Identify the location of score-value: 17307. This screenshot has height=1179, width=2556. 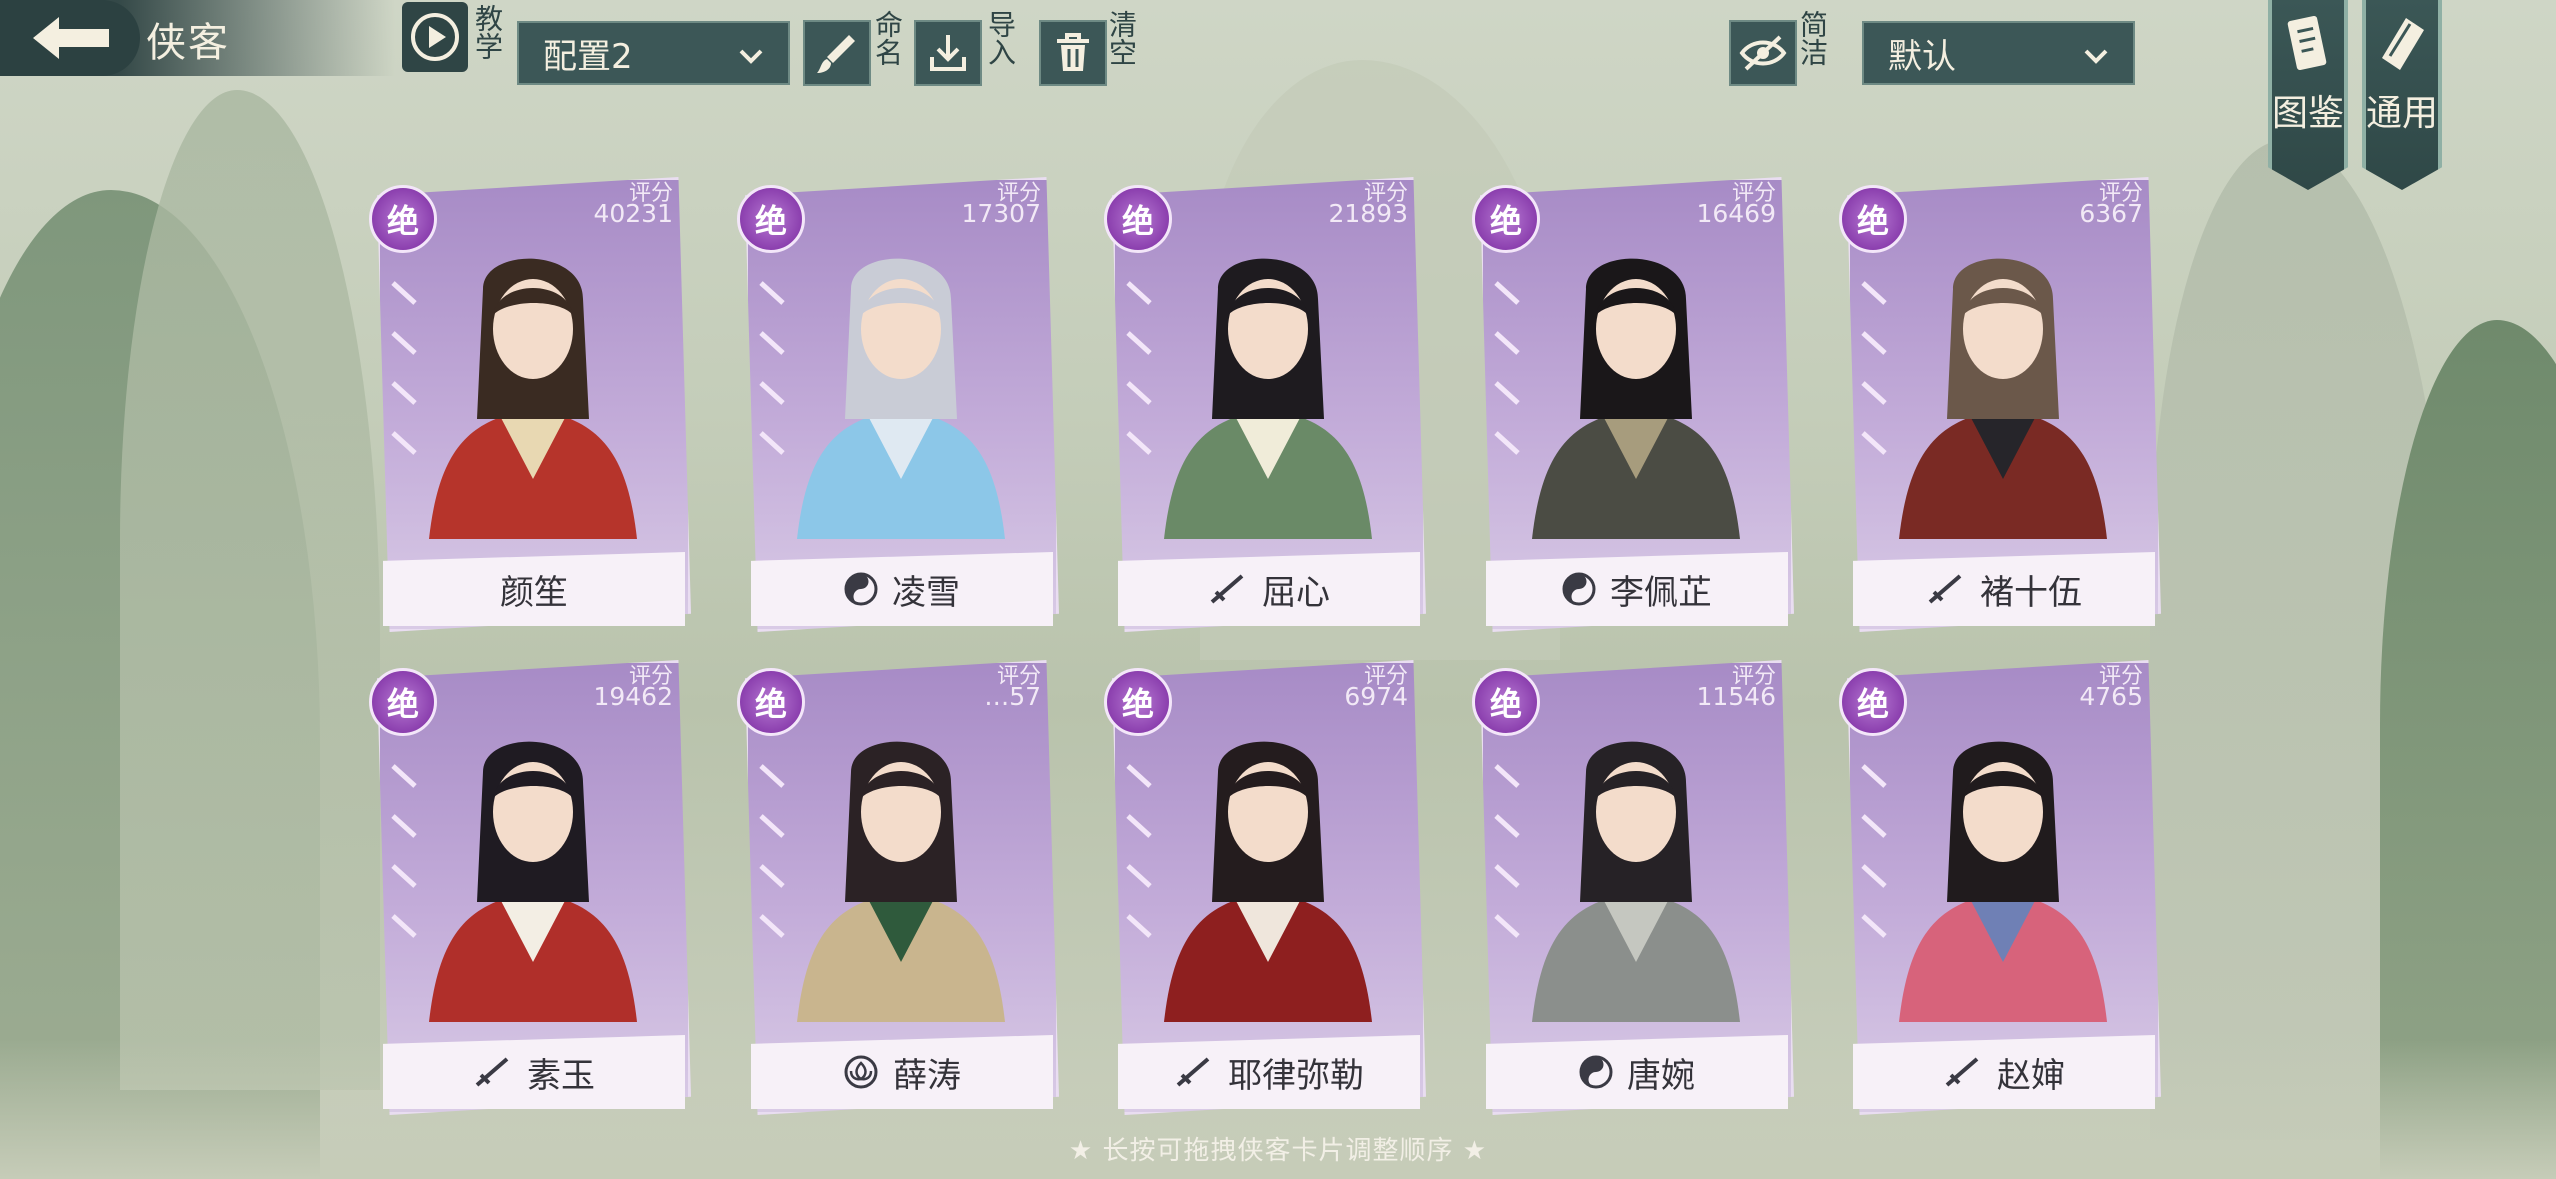
(1001, 213).